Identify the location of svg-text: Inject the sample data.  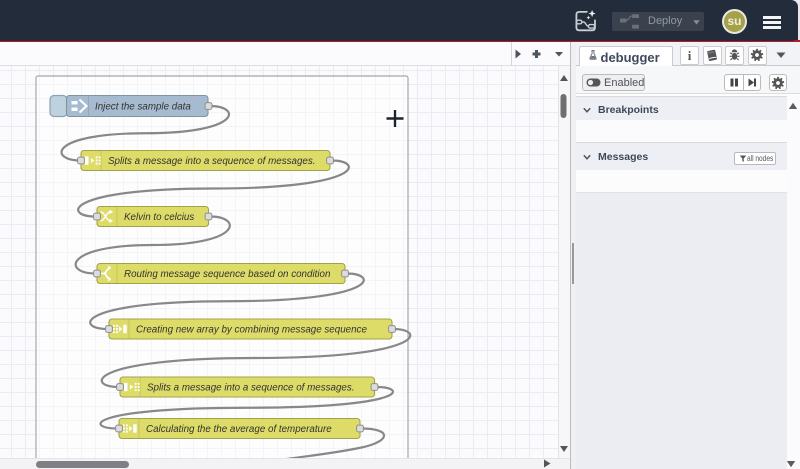
(143, 107).